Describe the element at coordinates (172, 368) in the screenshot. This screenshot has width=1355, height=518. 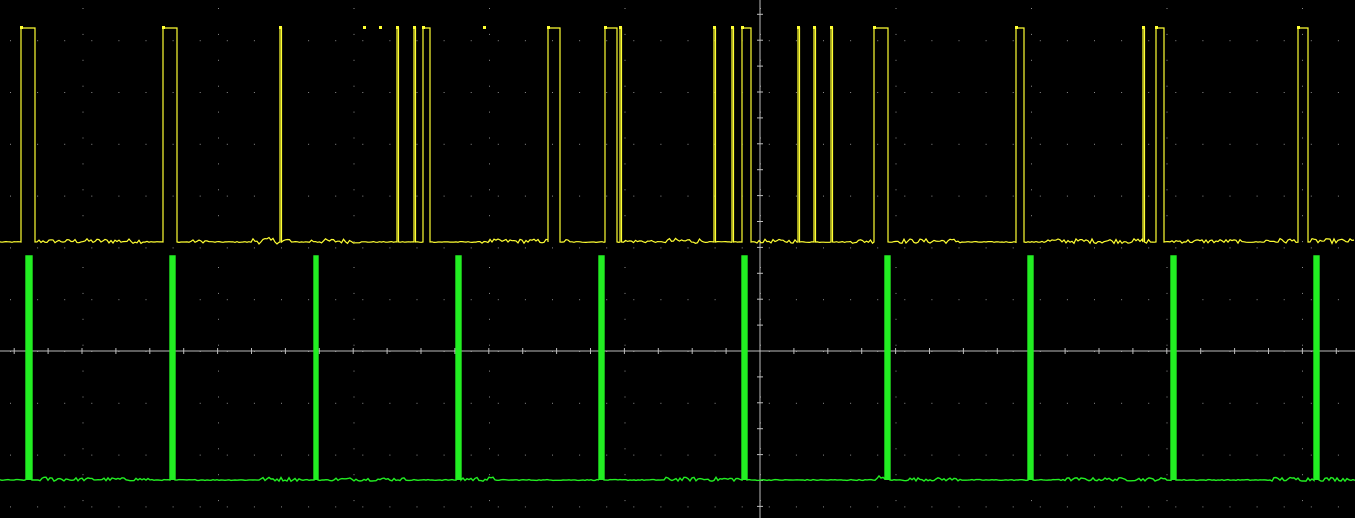
I see `channel-2-pulse` at that location.